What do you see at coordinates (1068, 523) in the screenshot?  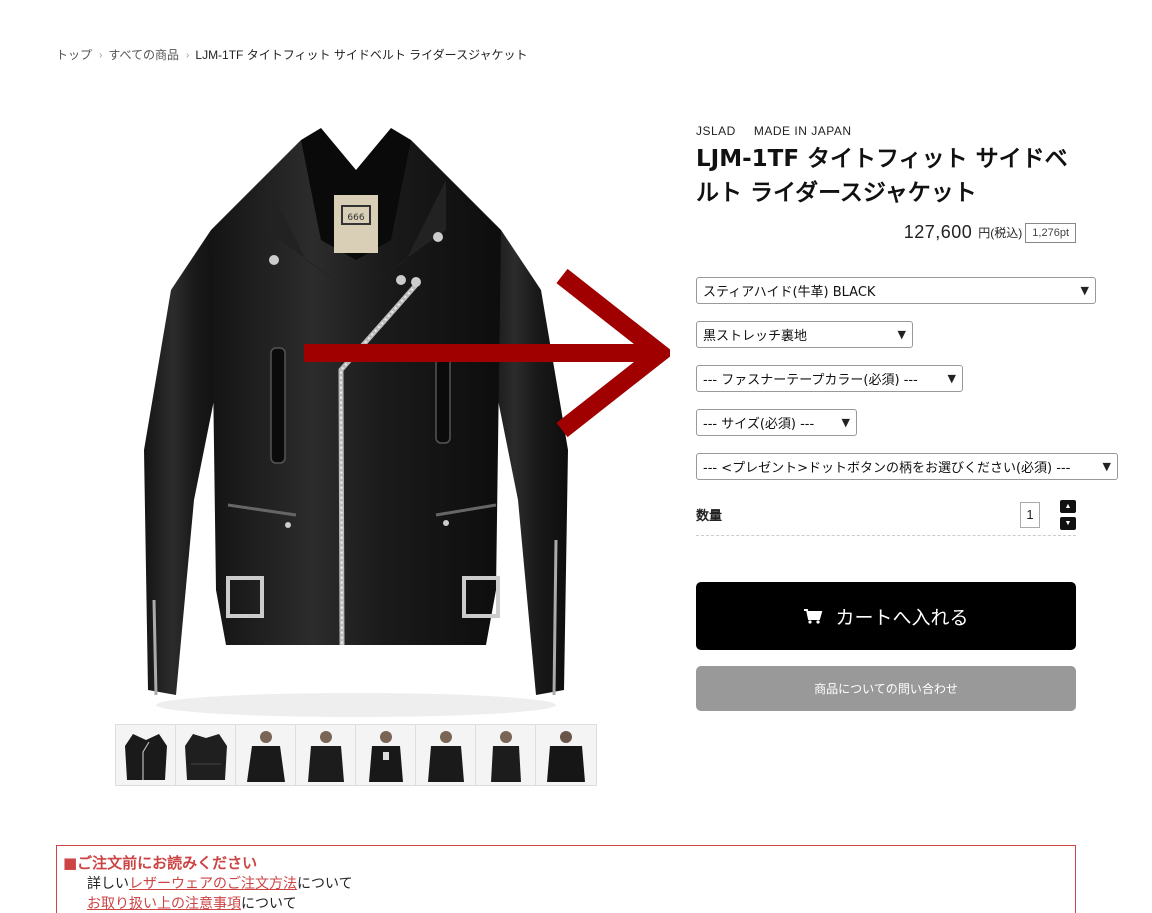 I see `caret-down-icon: ▼` at bounding box center [1068, 523].